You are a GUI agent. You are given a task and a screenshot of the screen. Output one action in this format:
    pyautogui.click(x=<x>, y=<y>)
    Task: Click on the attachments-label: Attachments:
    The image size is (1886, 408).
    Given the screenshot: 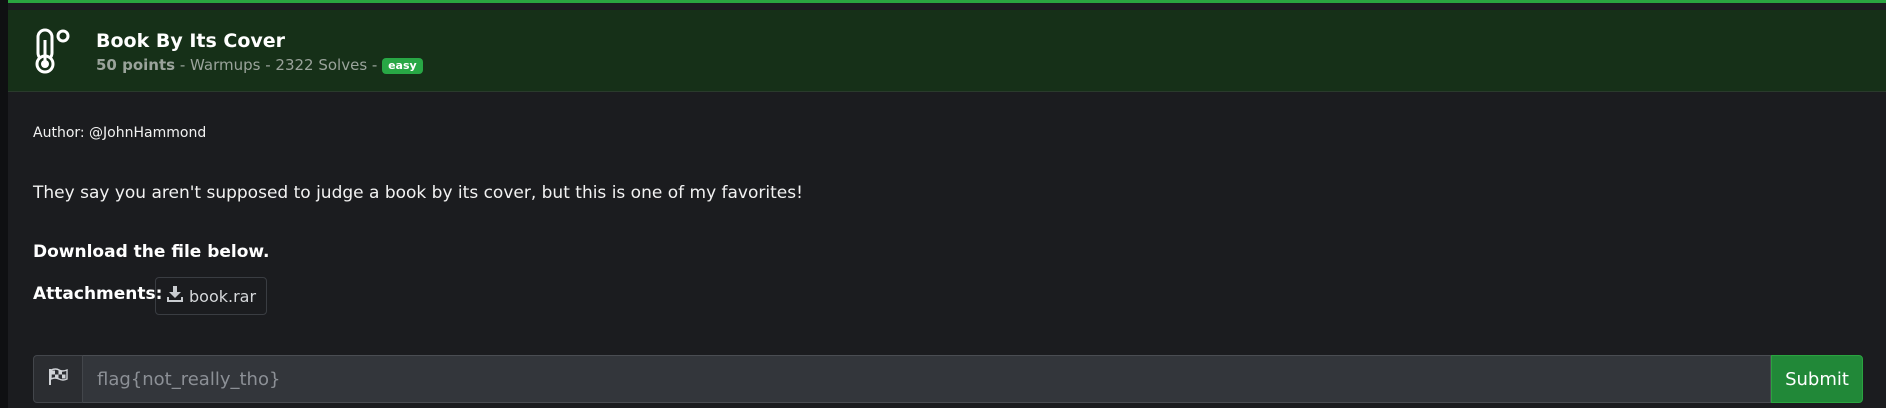 What is the action you would take?
    pyautogui.click(x=98, y=294)
    